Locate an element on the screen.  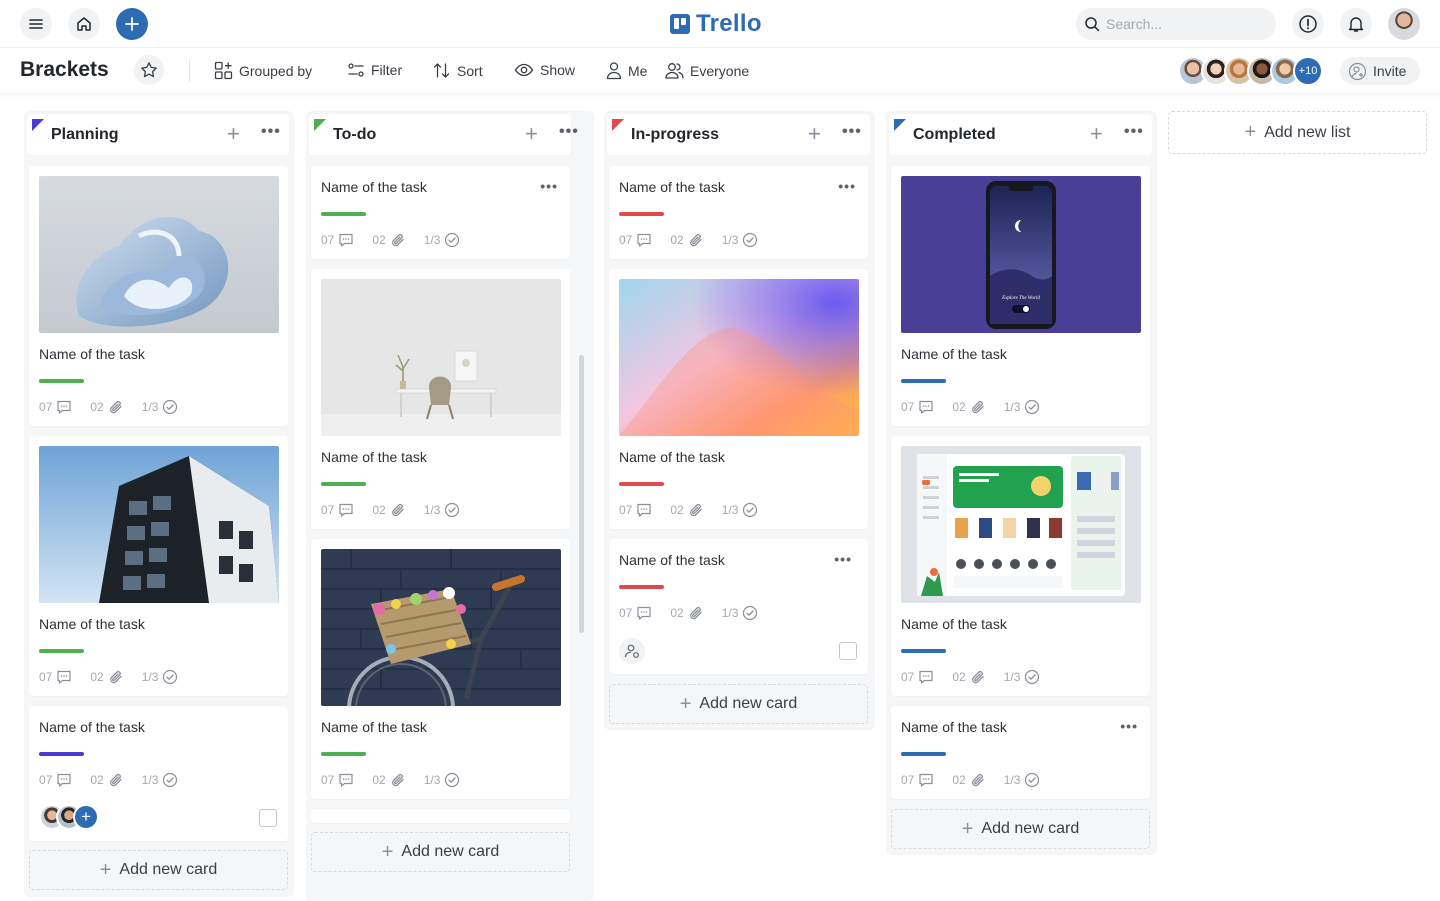
star-board-button is located at coordinates (149, 70).